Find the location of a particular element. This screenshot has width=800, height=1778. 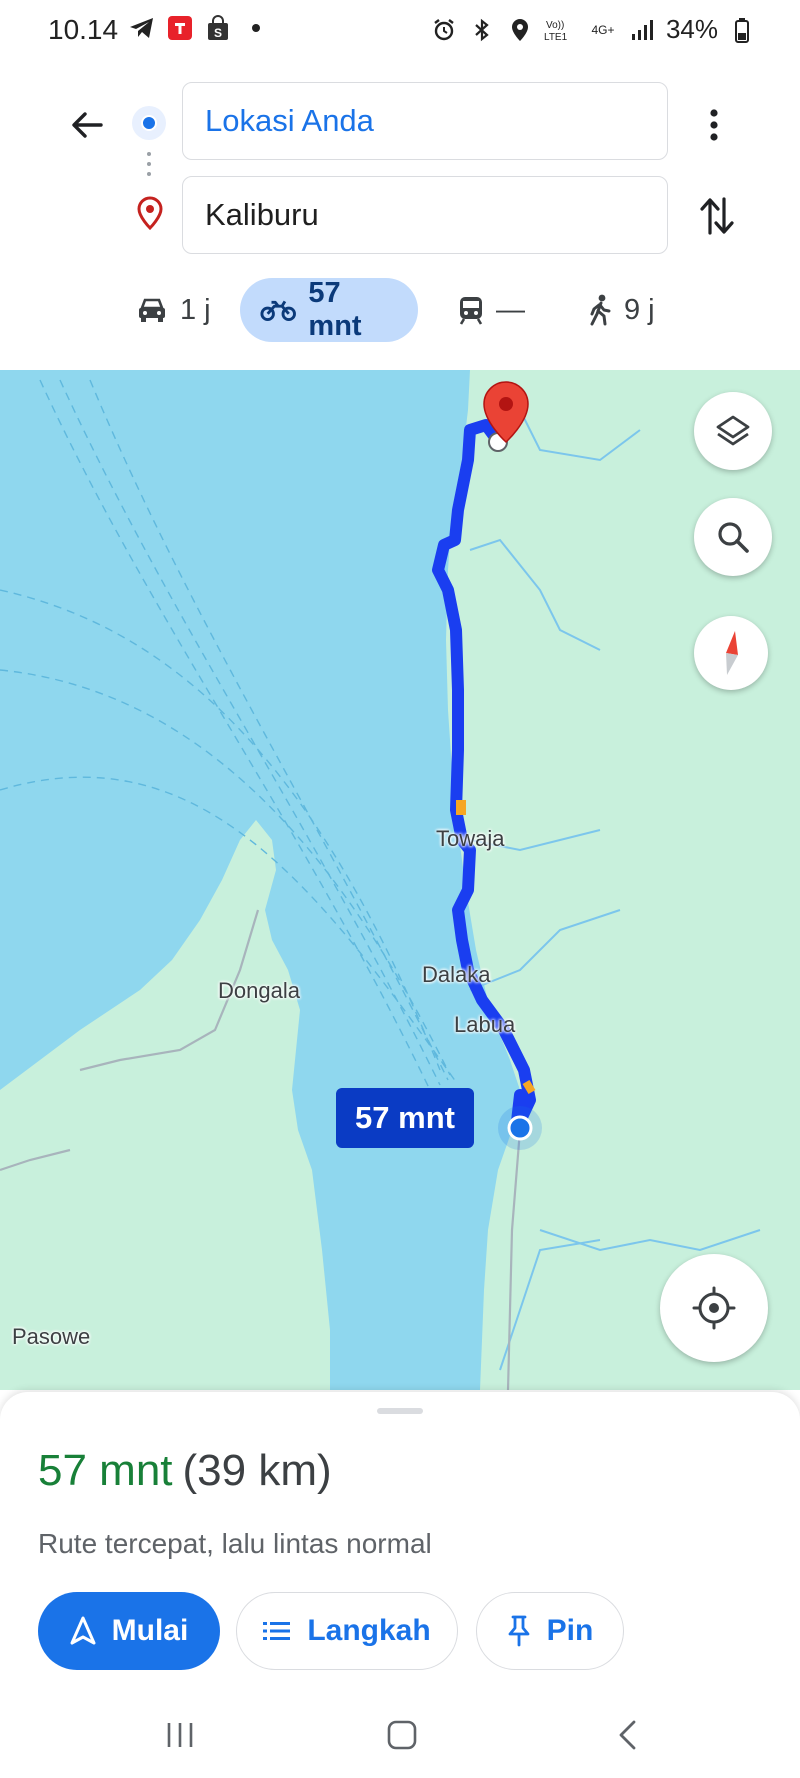

start-button: Mulai is located at coordinates (129, 1631).